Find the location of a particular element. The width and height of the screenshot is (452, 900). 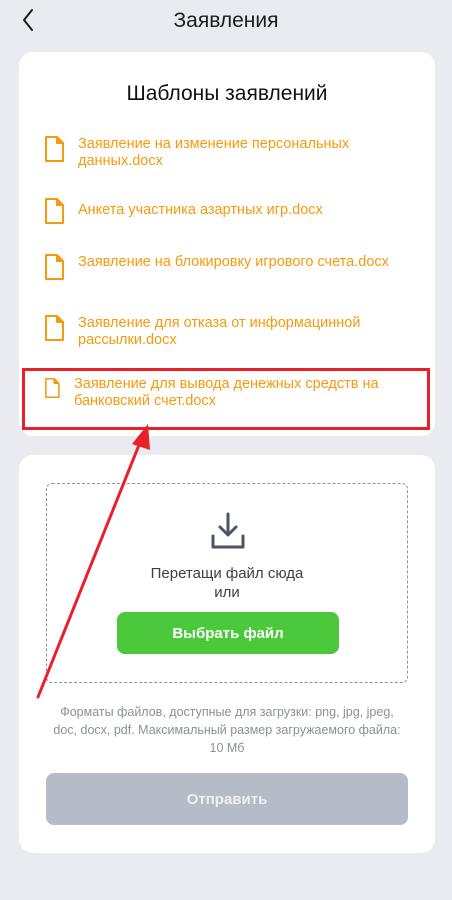

submit-button: Отправить is located at coordinates (227, 799).